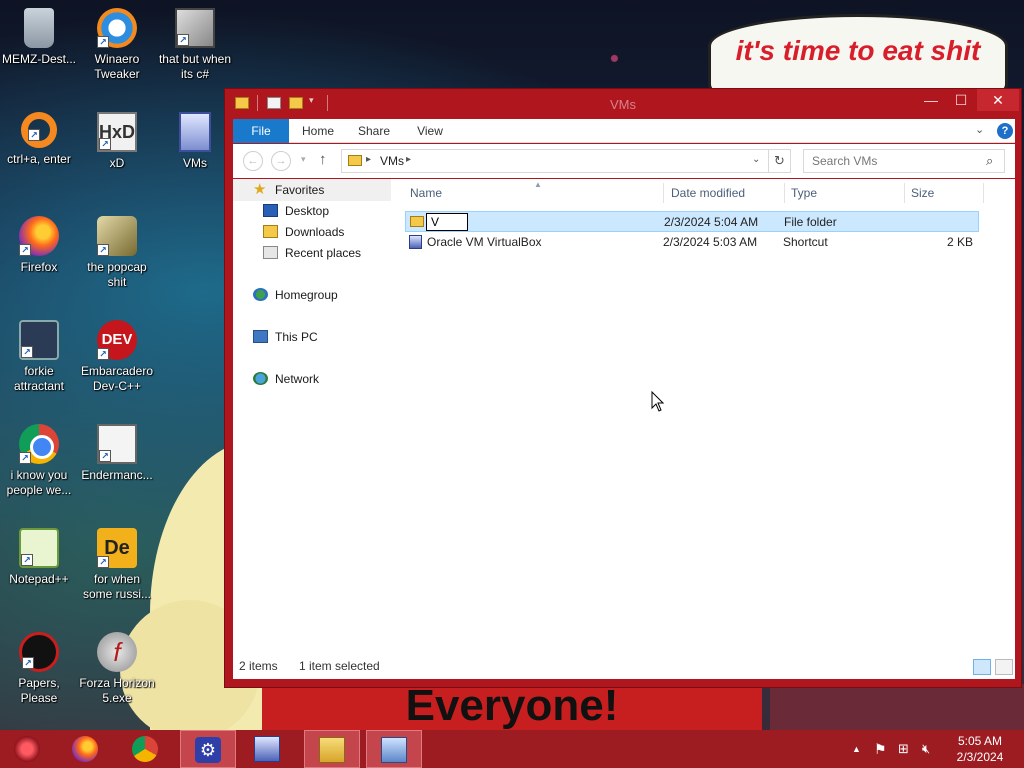  What do you see at coordinates (270, 252) in the screenshot?
I see `recent-places-icon` at bounding box center [270, 252].